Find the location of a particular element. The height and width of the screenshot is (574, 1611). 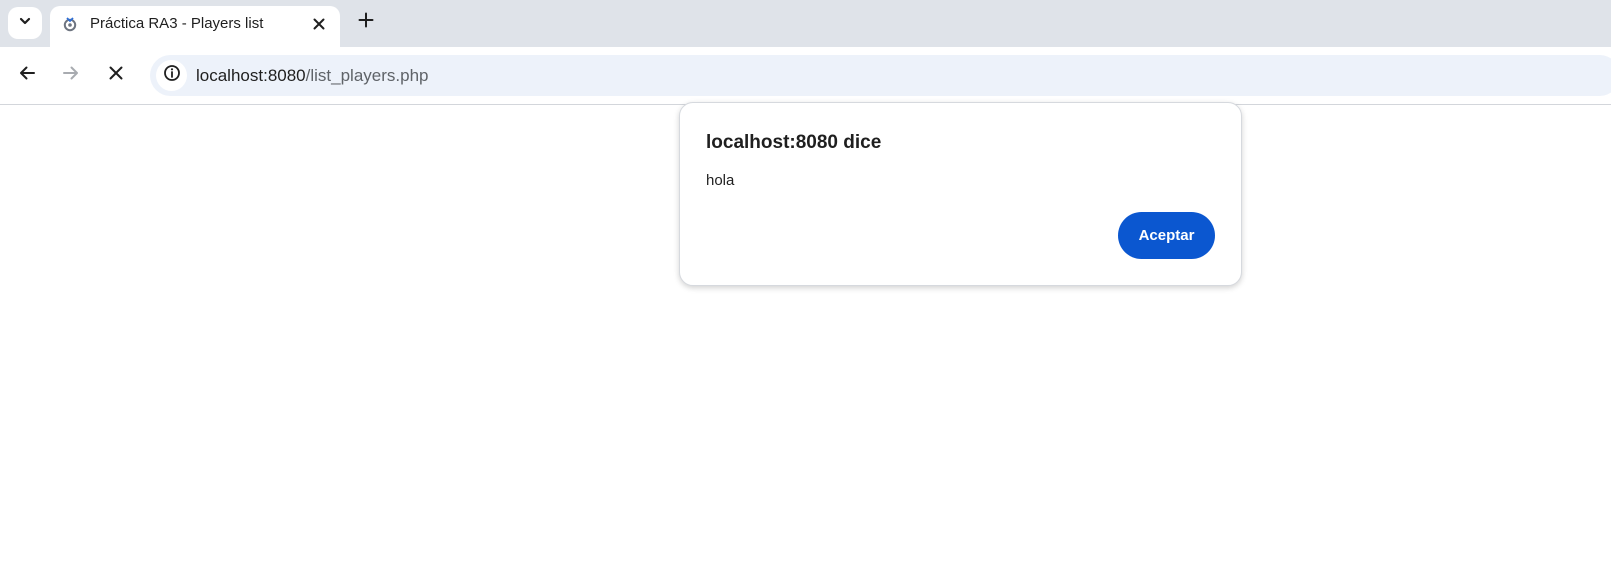

close-icon is located at coordinates (319, 24).